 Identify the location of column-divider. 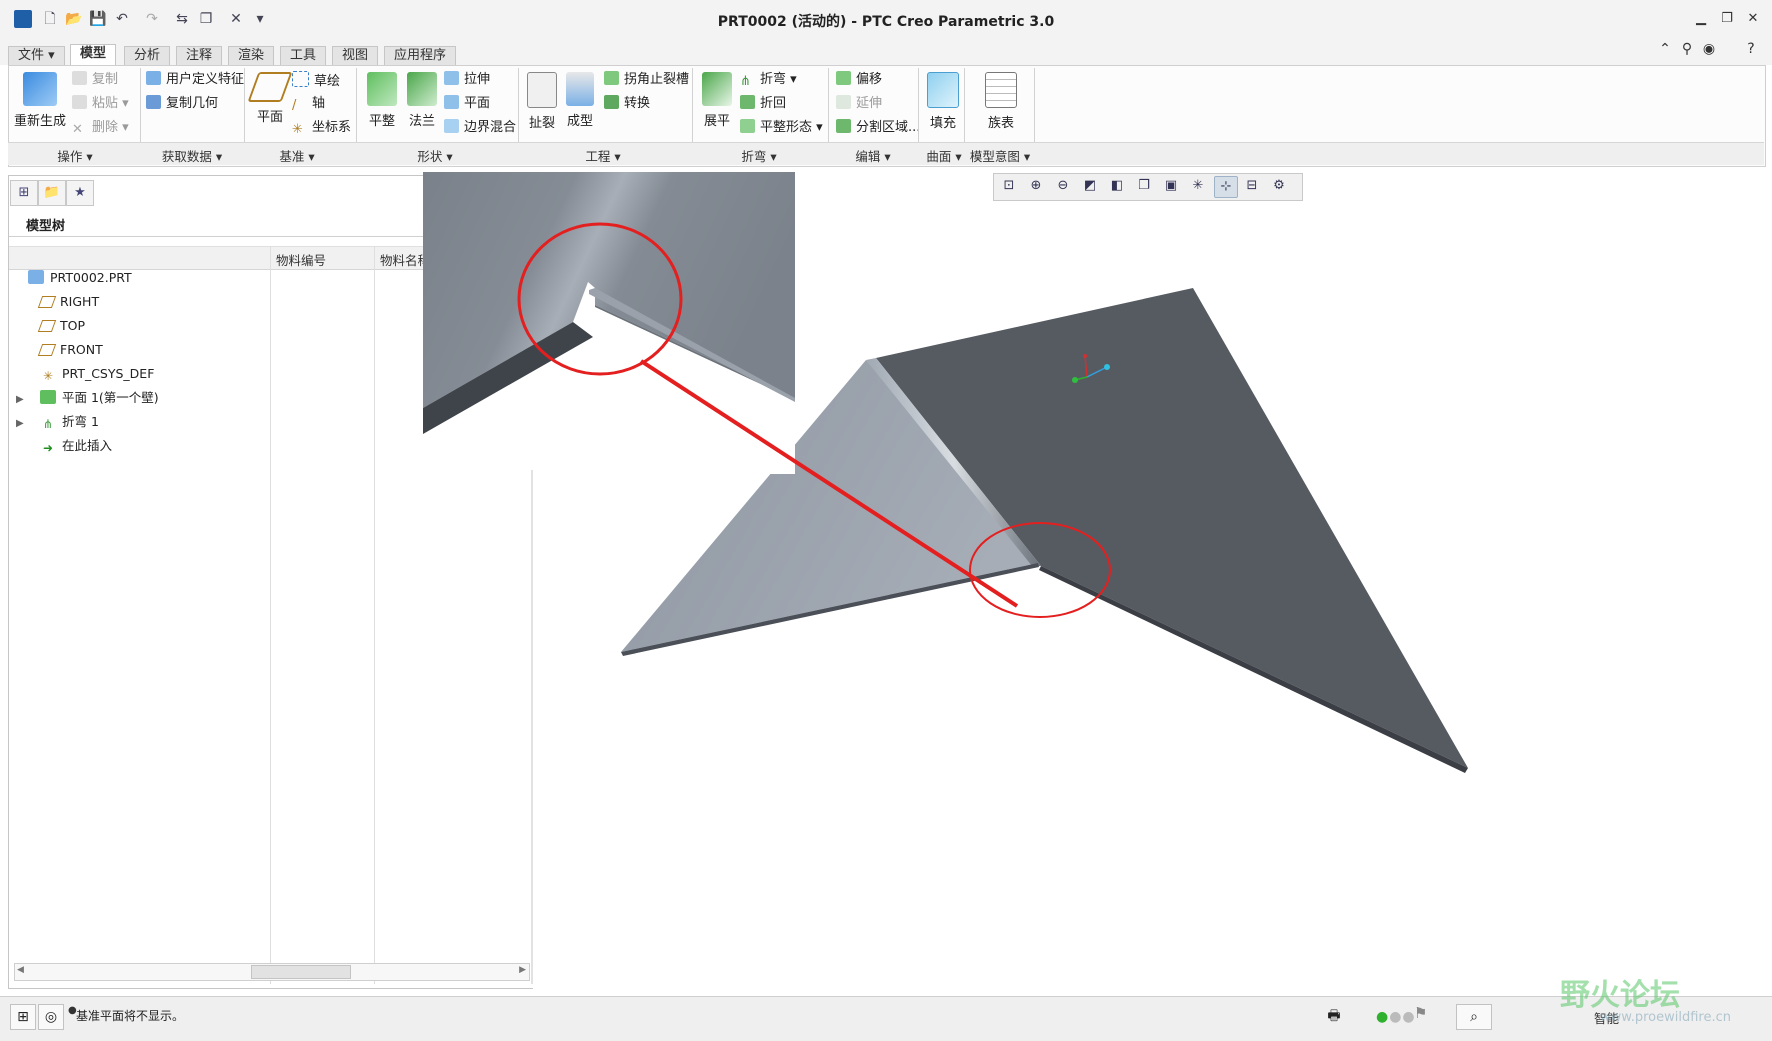
(270, 615).